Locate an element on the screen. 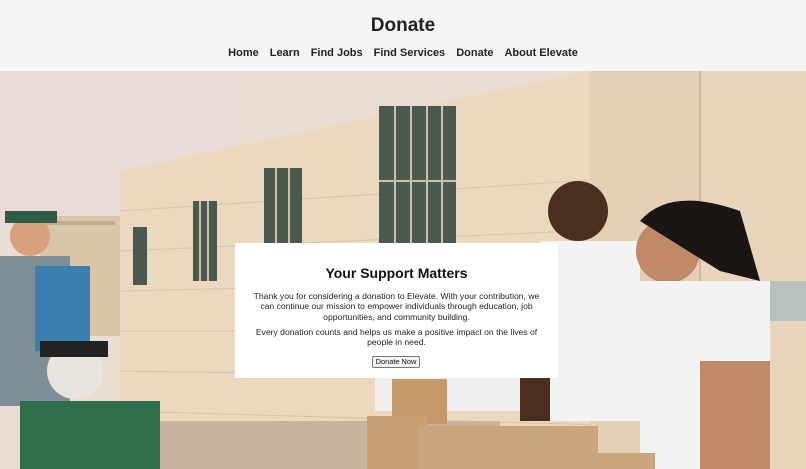  nav-learn: Learn is located at coordinates (285, 53).